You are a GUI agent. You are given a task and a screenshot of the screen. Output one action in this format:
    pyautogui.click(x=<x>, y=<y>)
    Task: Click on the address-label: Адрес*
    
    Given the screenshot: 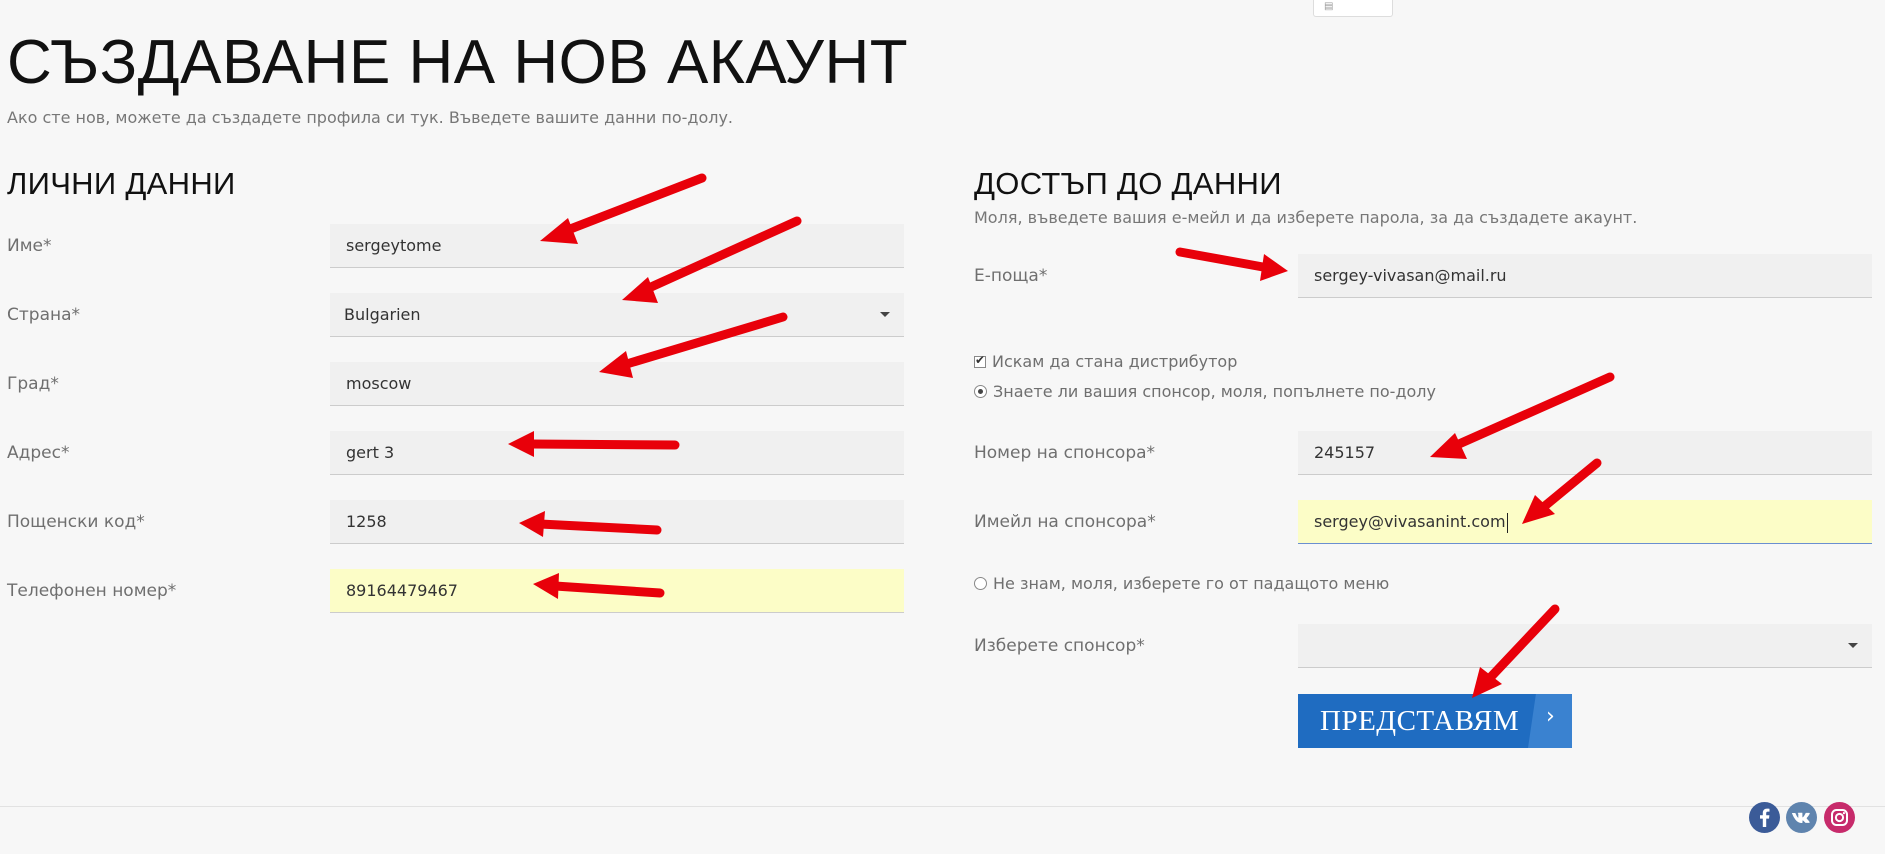 What is the action you would take?
    pyautogui.click(x=38, y=453)
    